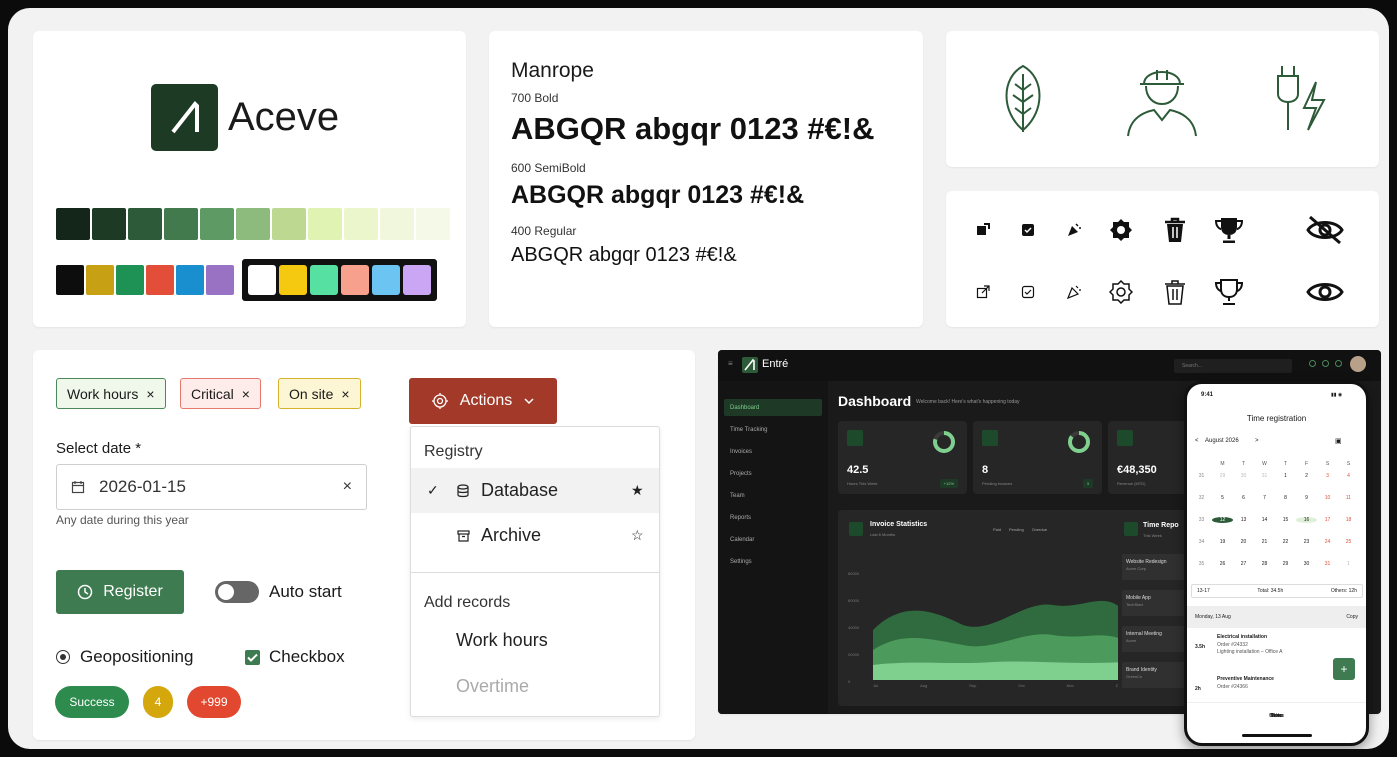 This screenshot has width=1397, height=757. Describe the element at coordinates (1348, 498) in the screenshot. I see `calendar-day: 11` at that location.